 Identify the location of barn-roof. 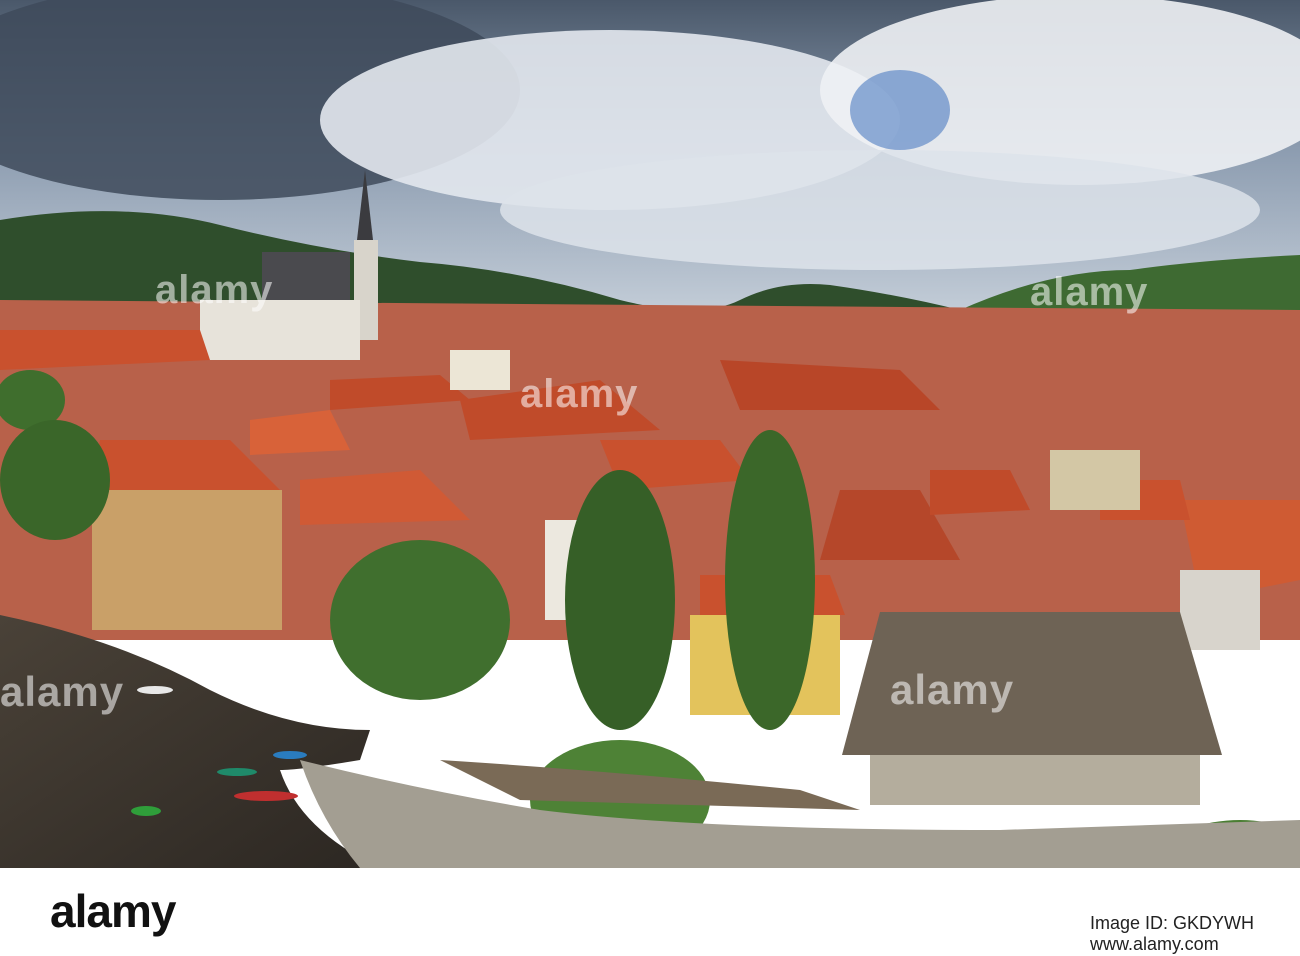
(1032, 683).